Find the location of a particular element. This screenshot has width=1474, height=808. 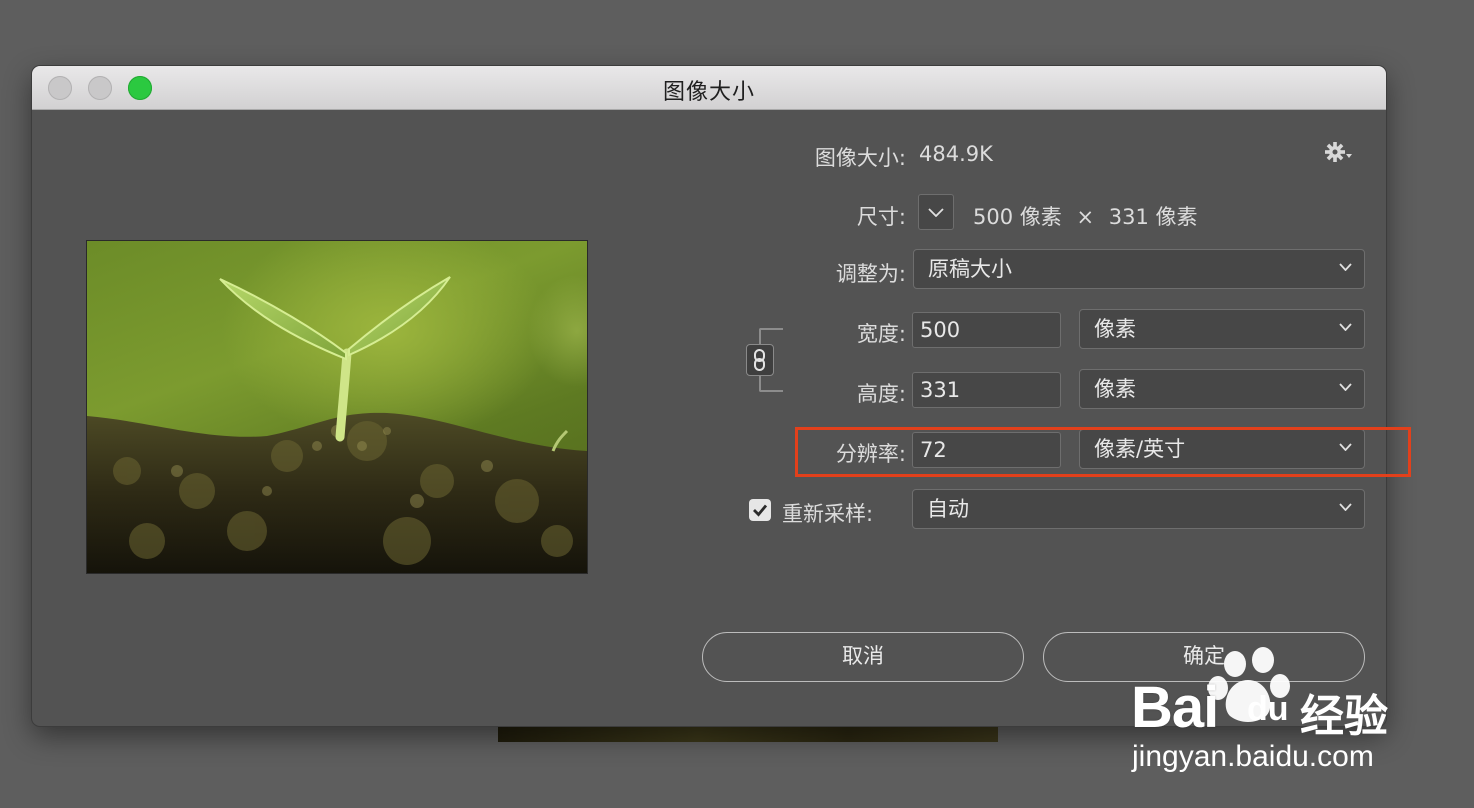

resample-checkbox is located at coordinates (760, 510).